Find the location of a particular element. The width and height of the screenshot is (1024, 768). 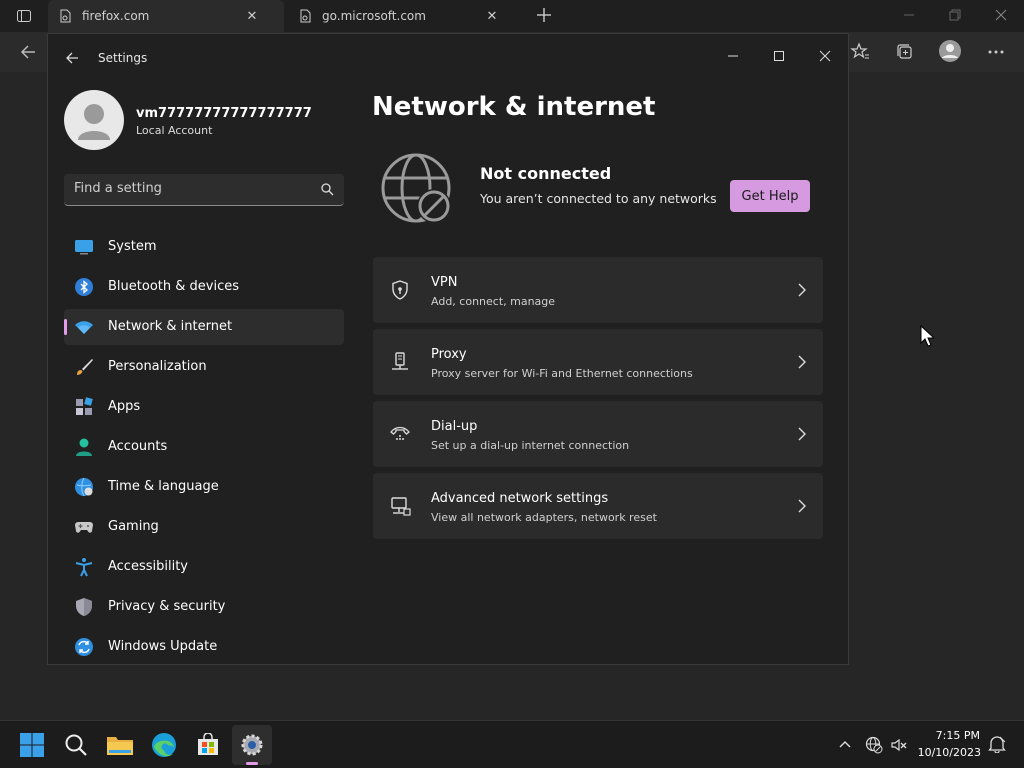

selection-indicator is located at coordinates (65, 327).